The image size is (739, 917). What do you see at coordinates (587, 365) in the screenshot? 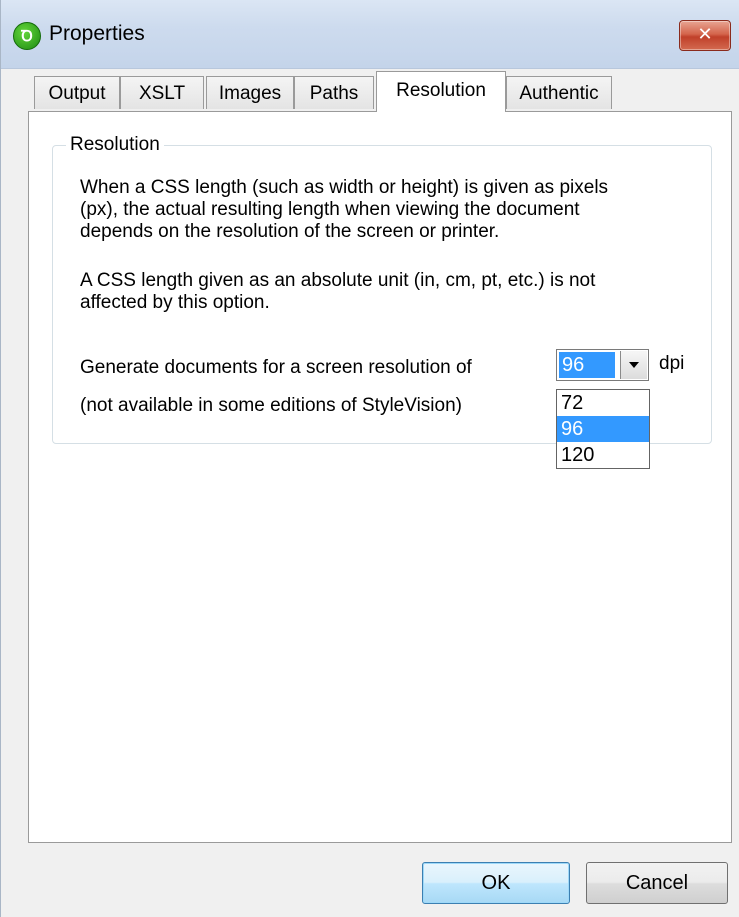
I see `dpi-value: 96` at bounding box center [587, 365].